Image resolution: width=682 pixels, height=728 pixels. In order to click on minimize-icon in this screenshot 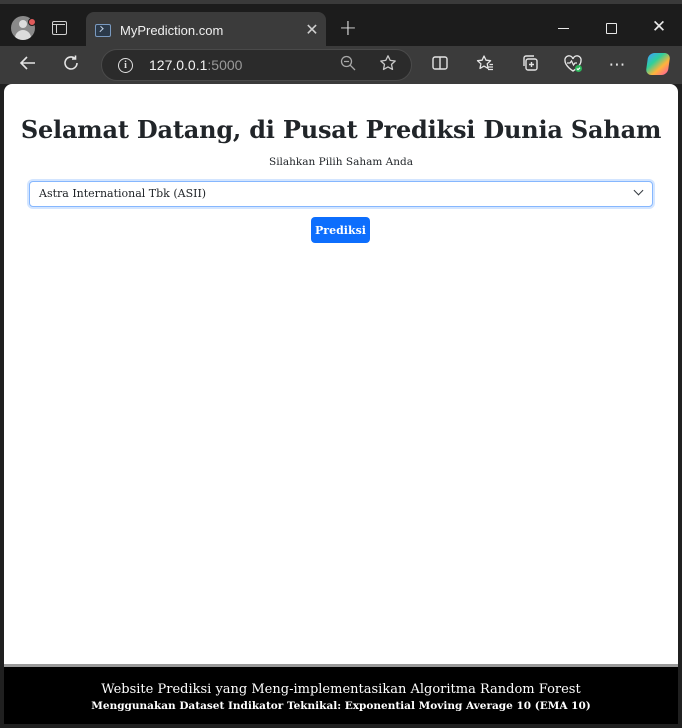, I will do `click(563, 28)`.